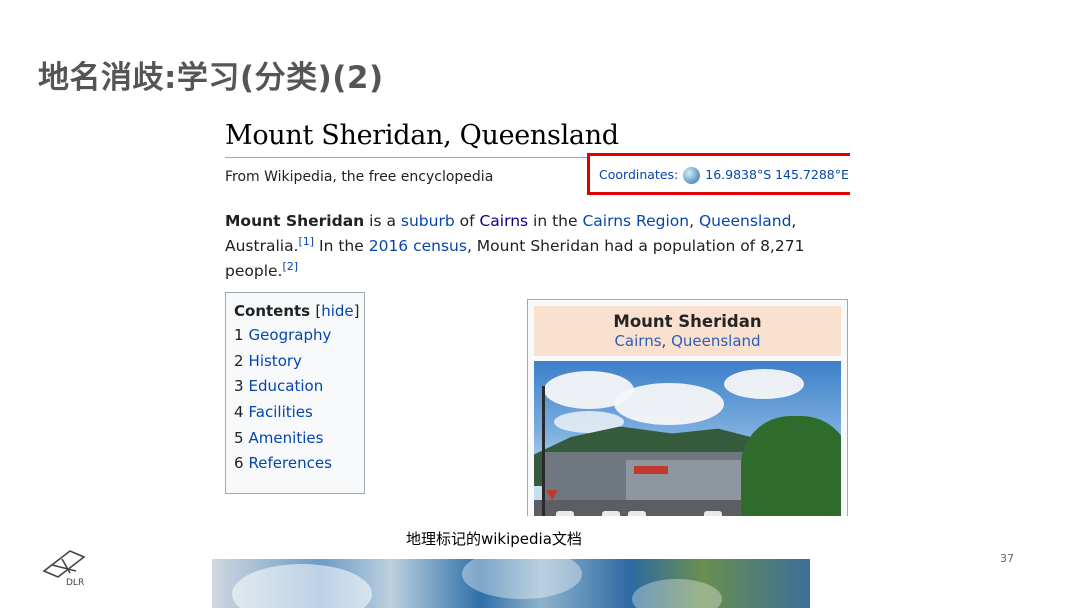  Describe the element at coordinates (262, 246) in the screenshot. I see `intro-text: Australia.` at that location.